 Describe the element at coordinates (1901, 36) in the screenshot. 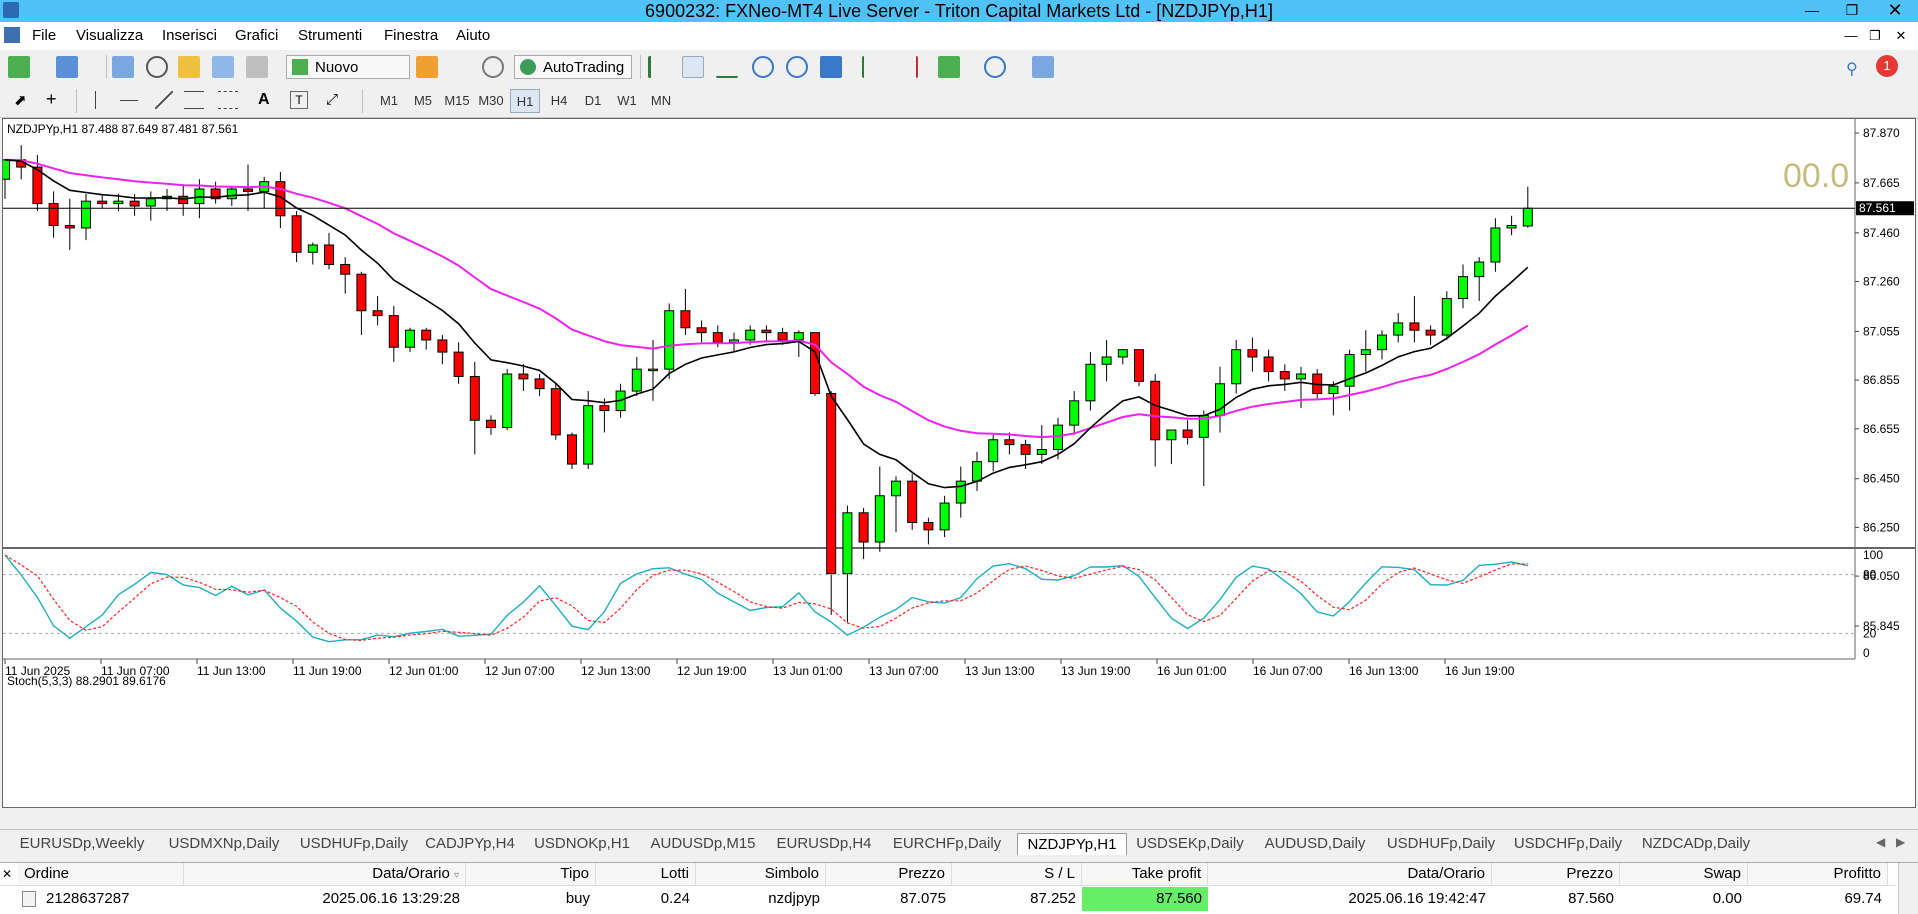

I see `mdi-close-button: ✕` at that location.